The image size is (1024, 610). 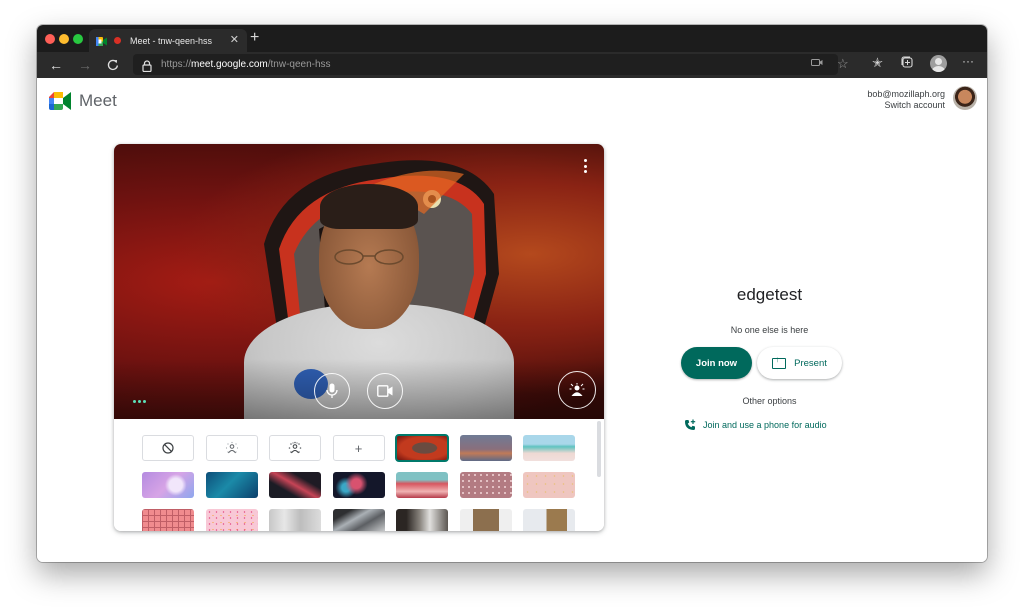 What do you see at coordinates (358, 485) in the screenshot?
I see `background-tile-fireworks` at bounding box center [358, 485].